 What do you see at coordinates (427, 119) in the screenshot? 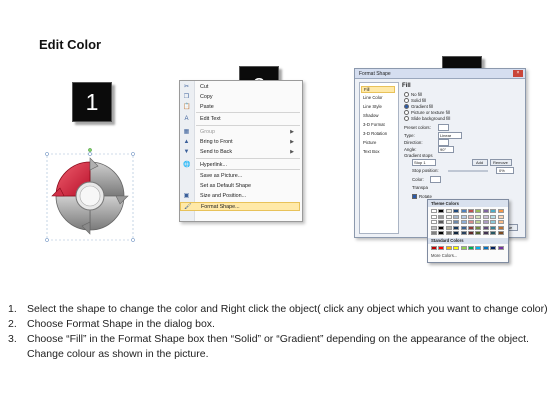
I see `fill-option-radio: Slide background fill` at bounding box center [427, 119].